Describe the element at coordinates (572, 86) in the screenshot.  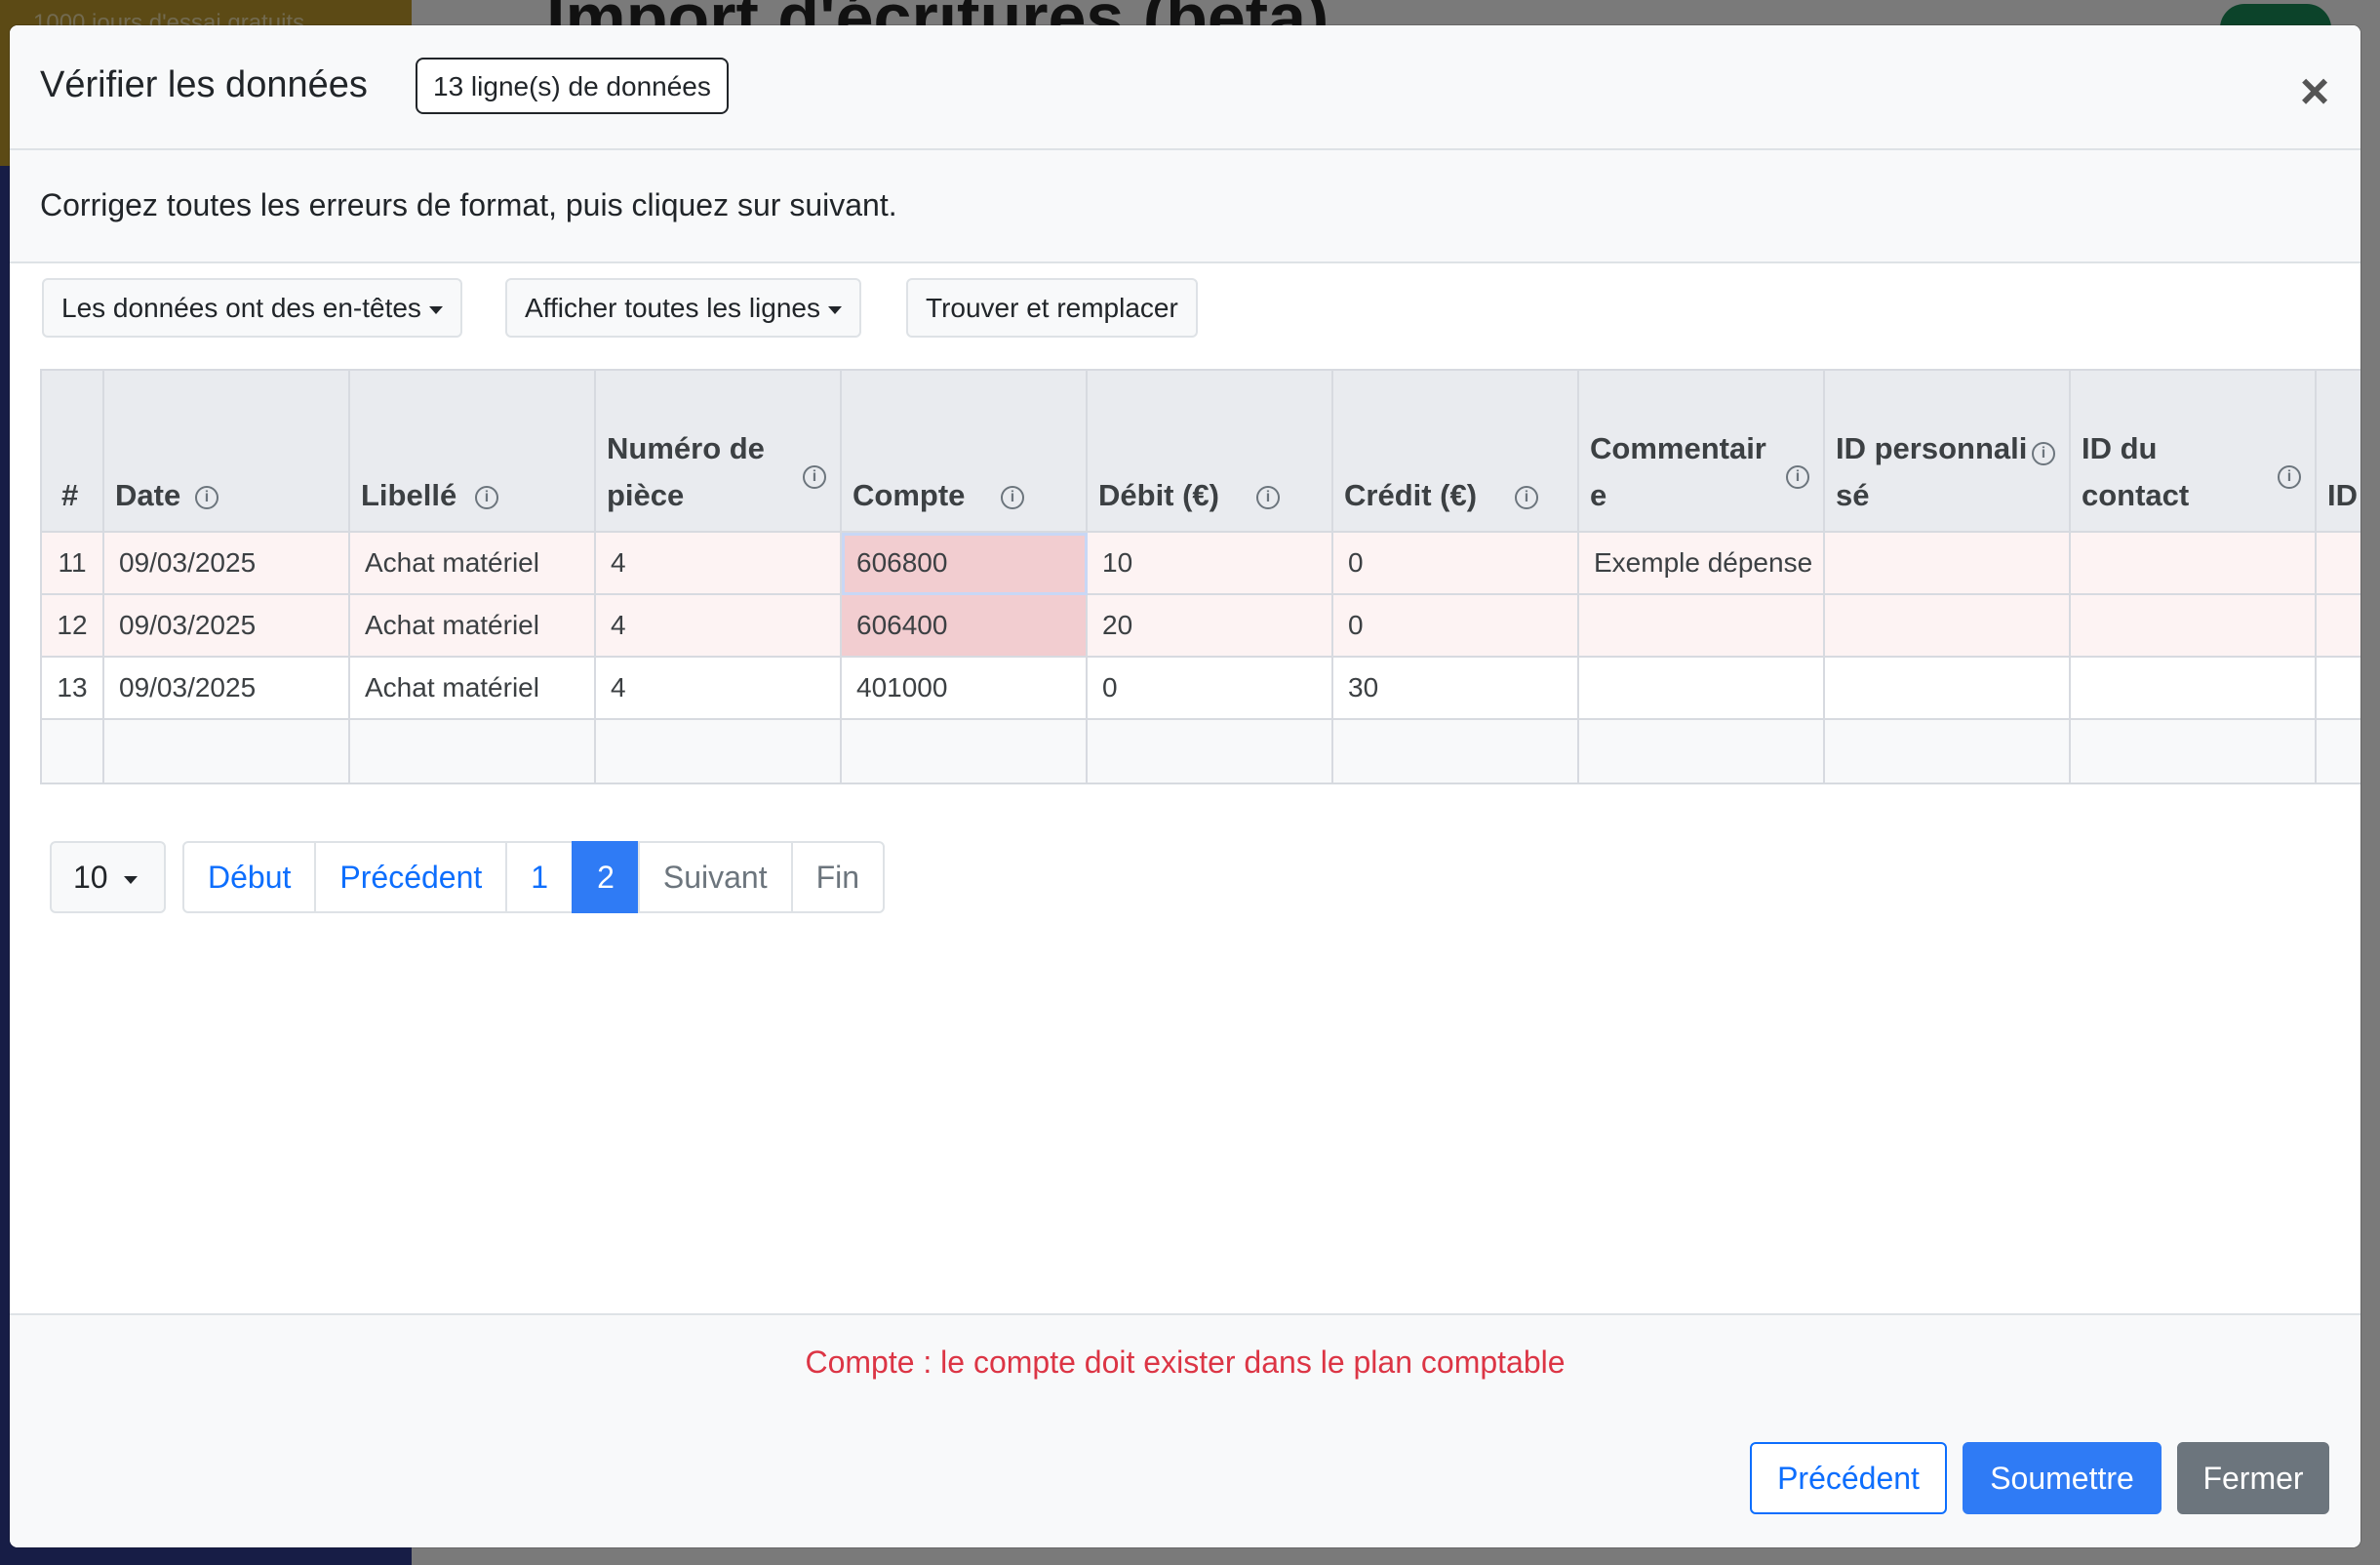
I see `row-count-badge: 13 ligne(s) de données` at that location.